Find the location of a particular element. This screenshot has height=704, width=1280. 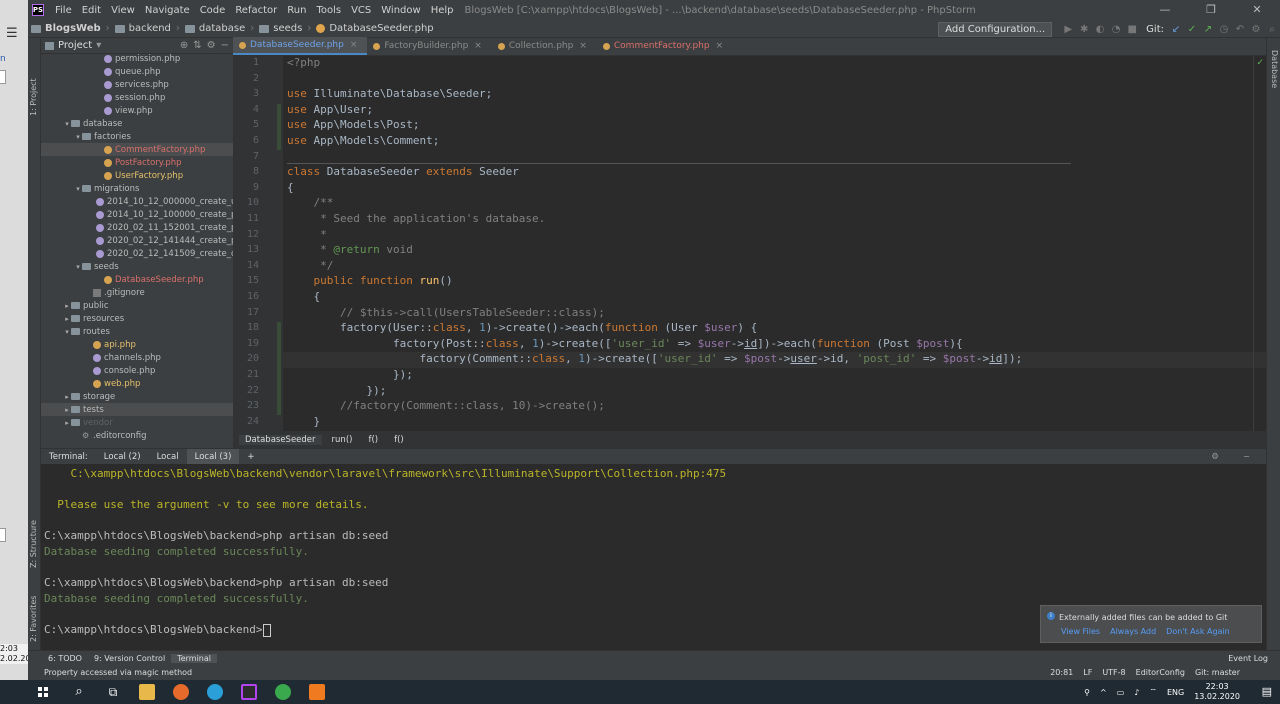

menu-refactor: Refactor is located at coordinates (256, 10).